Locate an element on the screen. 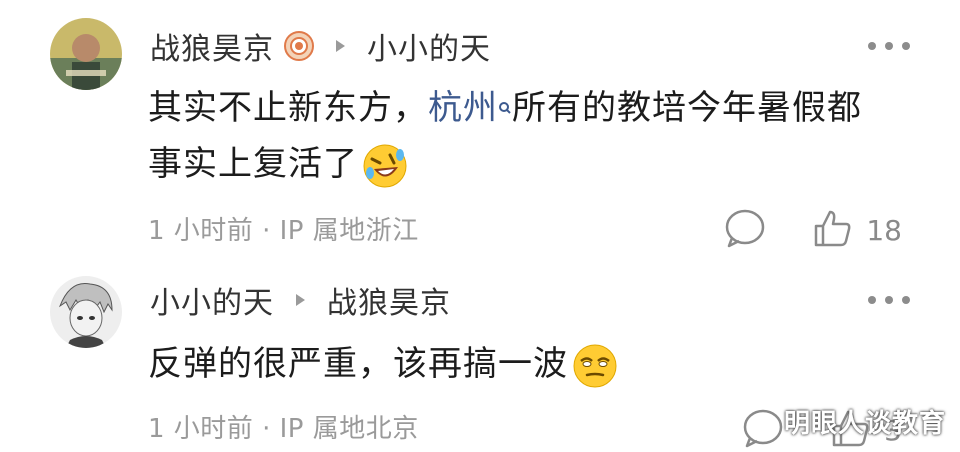 Image resolution: width=960 pixels, height=452 pixels. rofl-emoji-icon is located at coordinates (385, 166).